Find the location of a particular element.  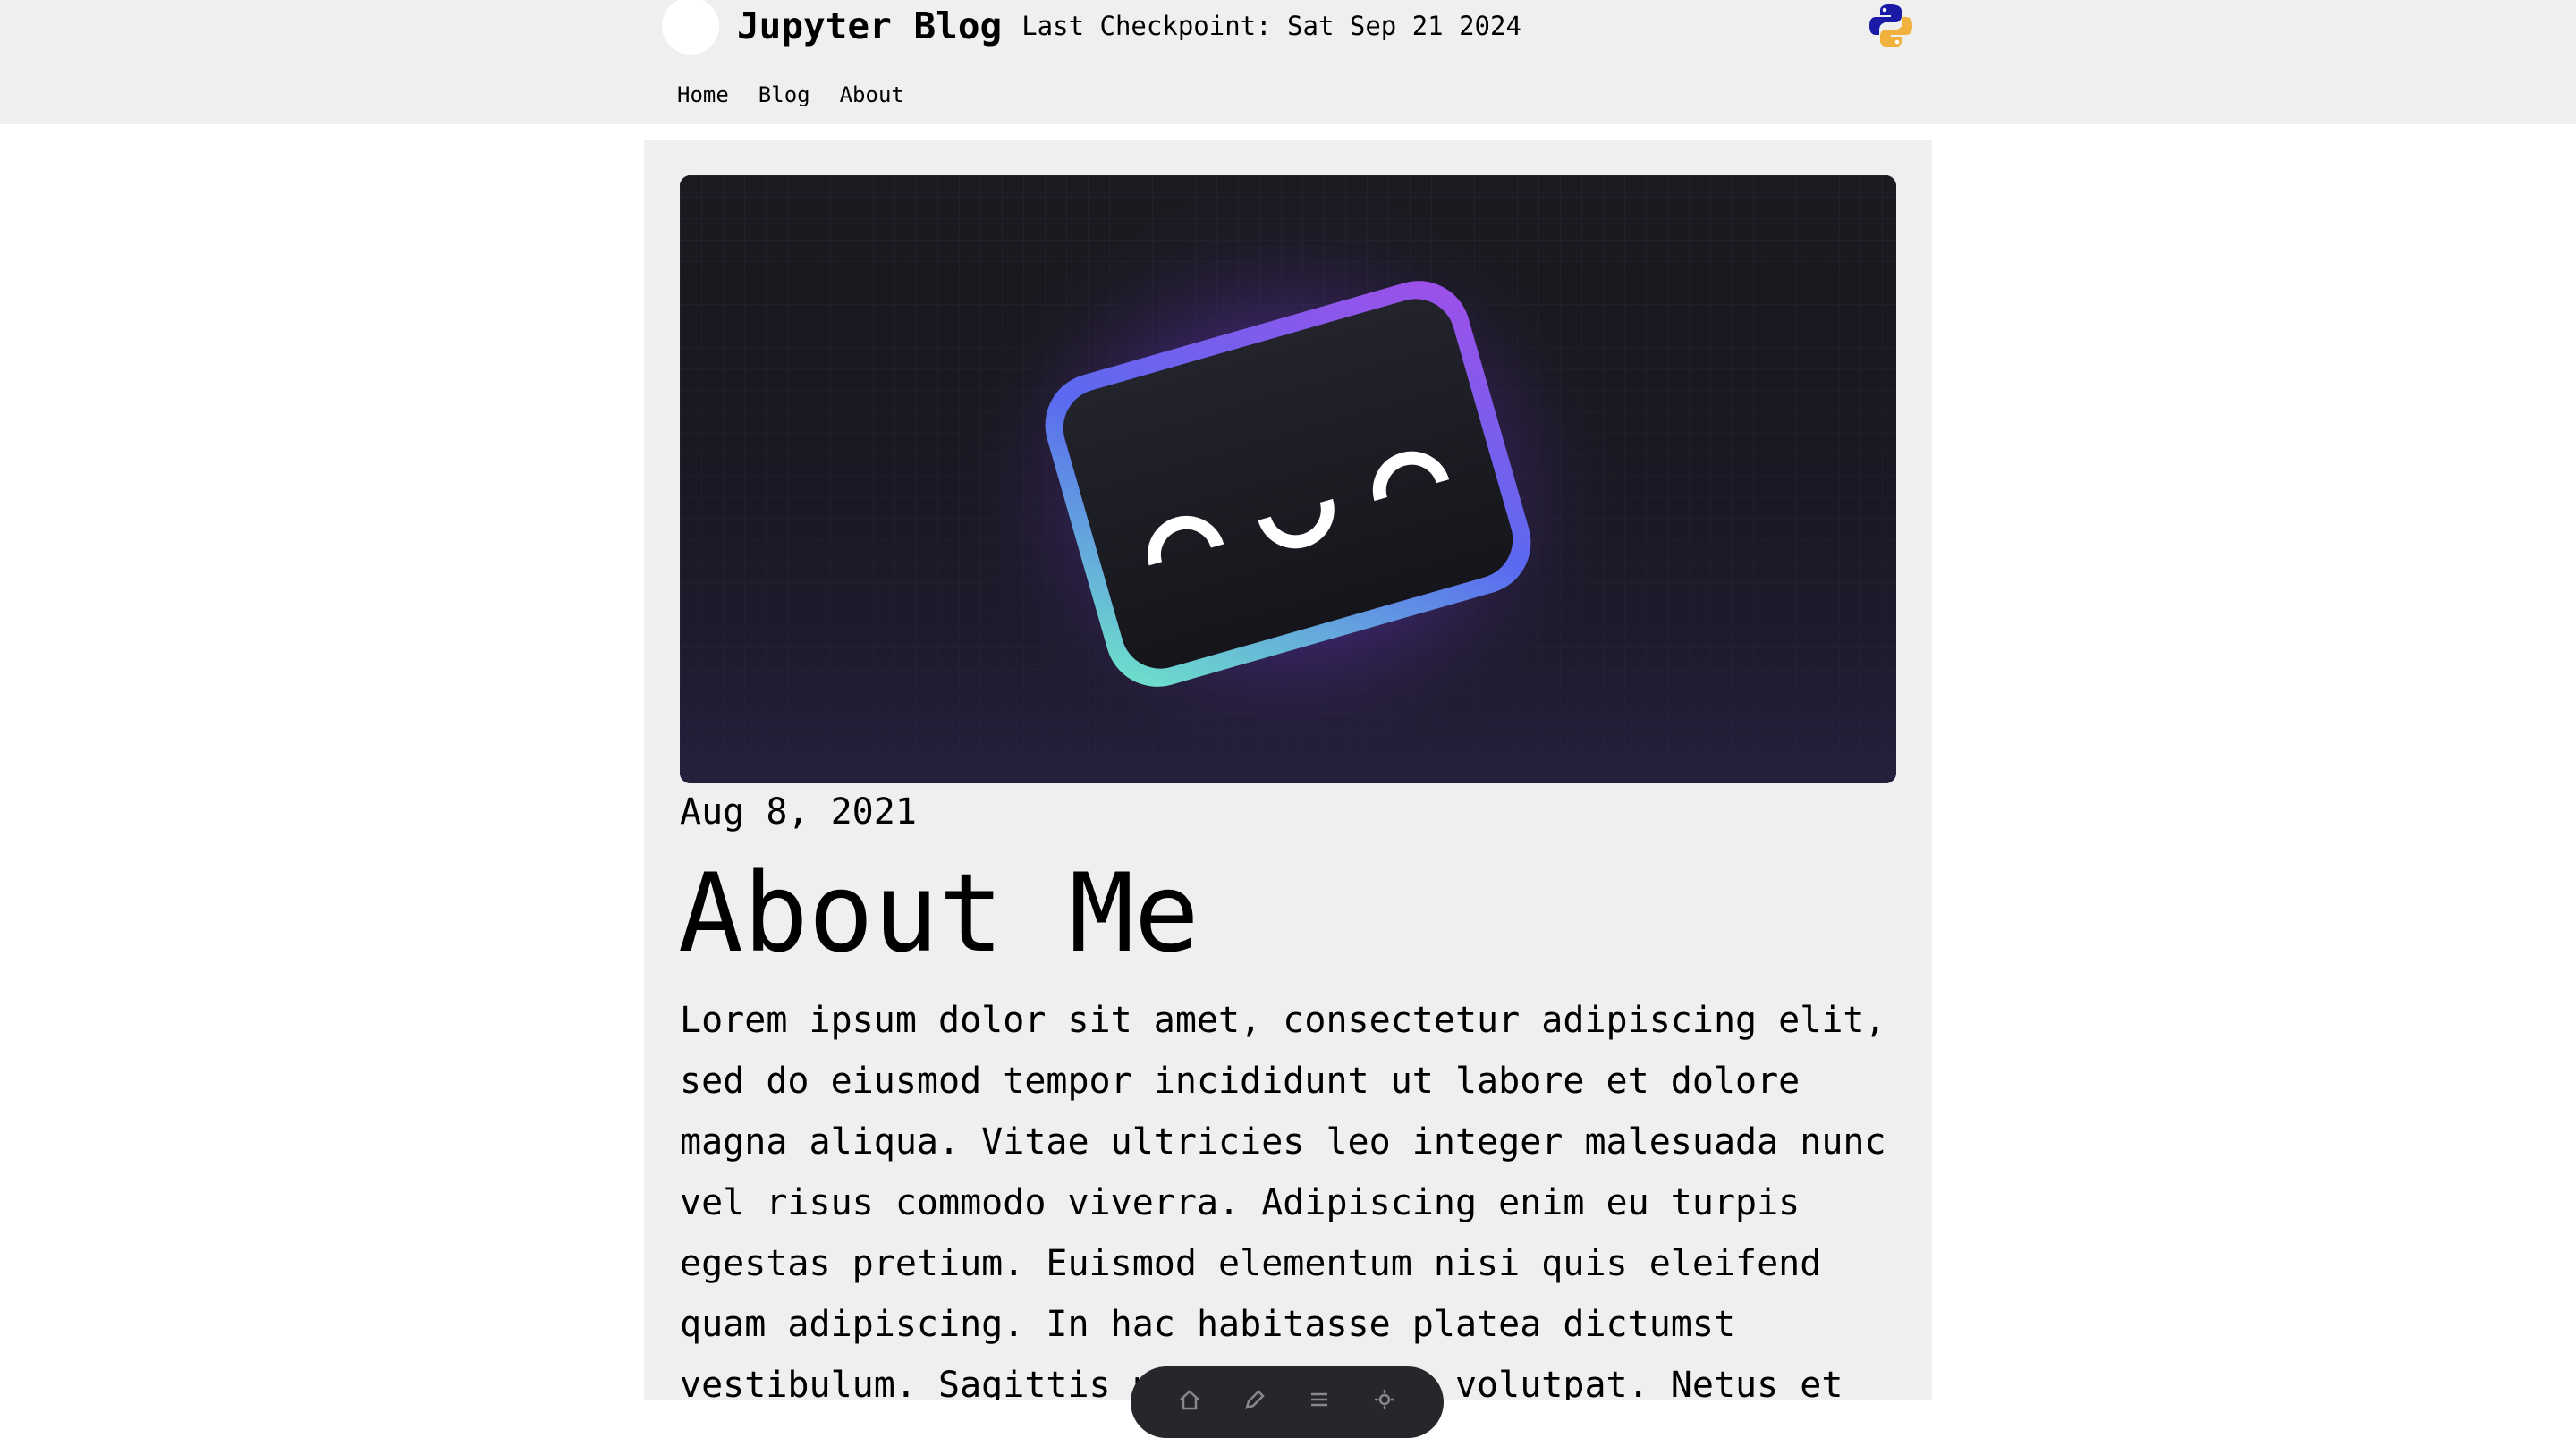

site-title: Jupyter Blog is located at coordinates (869, 25).